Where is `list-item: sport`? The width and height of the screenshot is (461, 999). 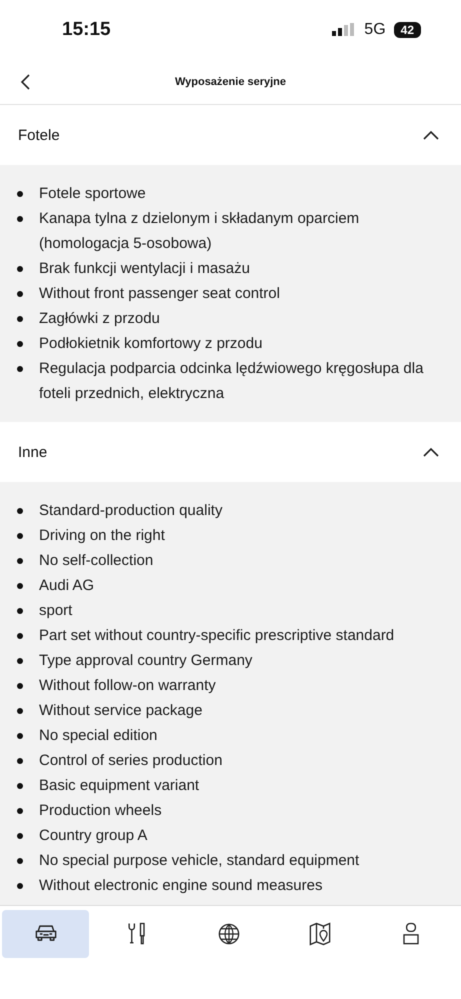 list-item: sport is located at coordinates (231, 610).